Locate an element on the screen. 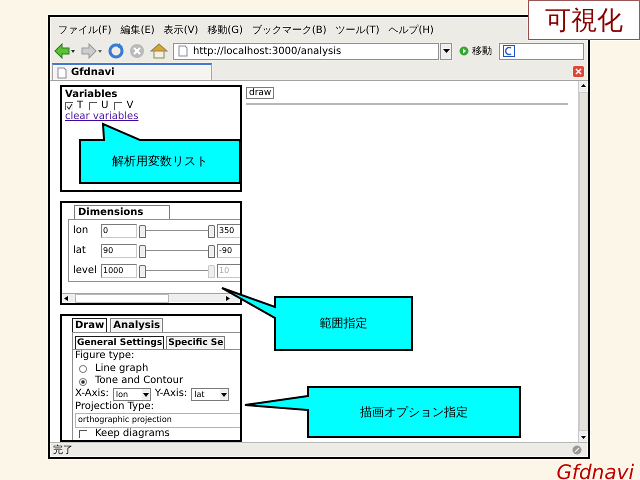 The height and width of the screenshot is (480, 640). range-end-field: 350 is located at coordinates (228, 231).